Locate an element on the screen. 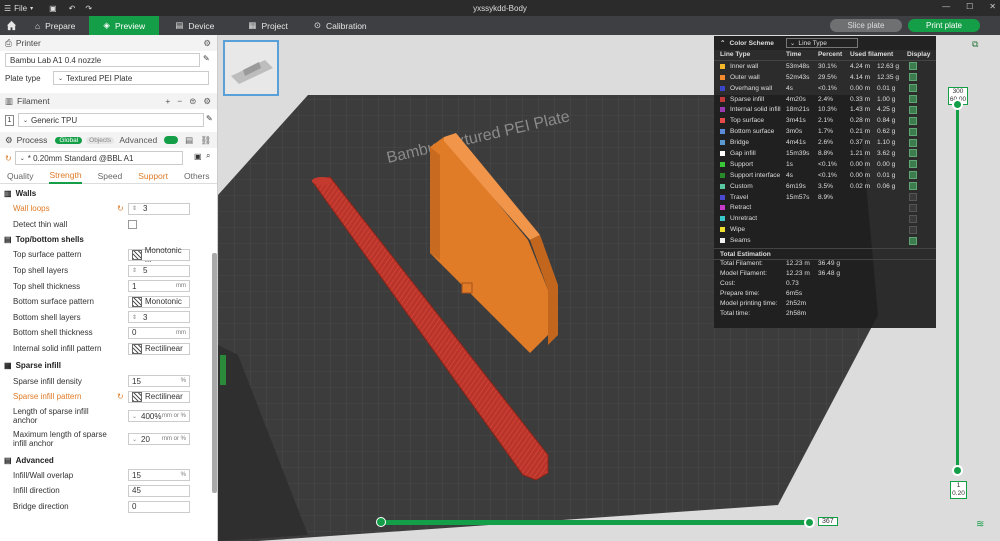 This screenshot has height=541, width=1000. close-button: ✕ is located at coordinates (992, 6).